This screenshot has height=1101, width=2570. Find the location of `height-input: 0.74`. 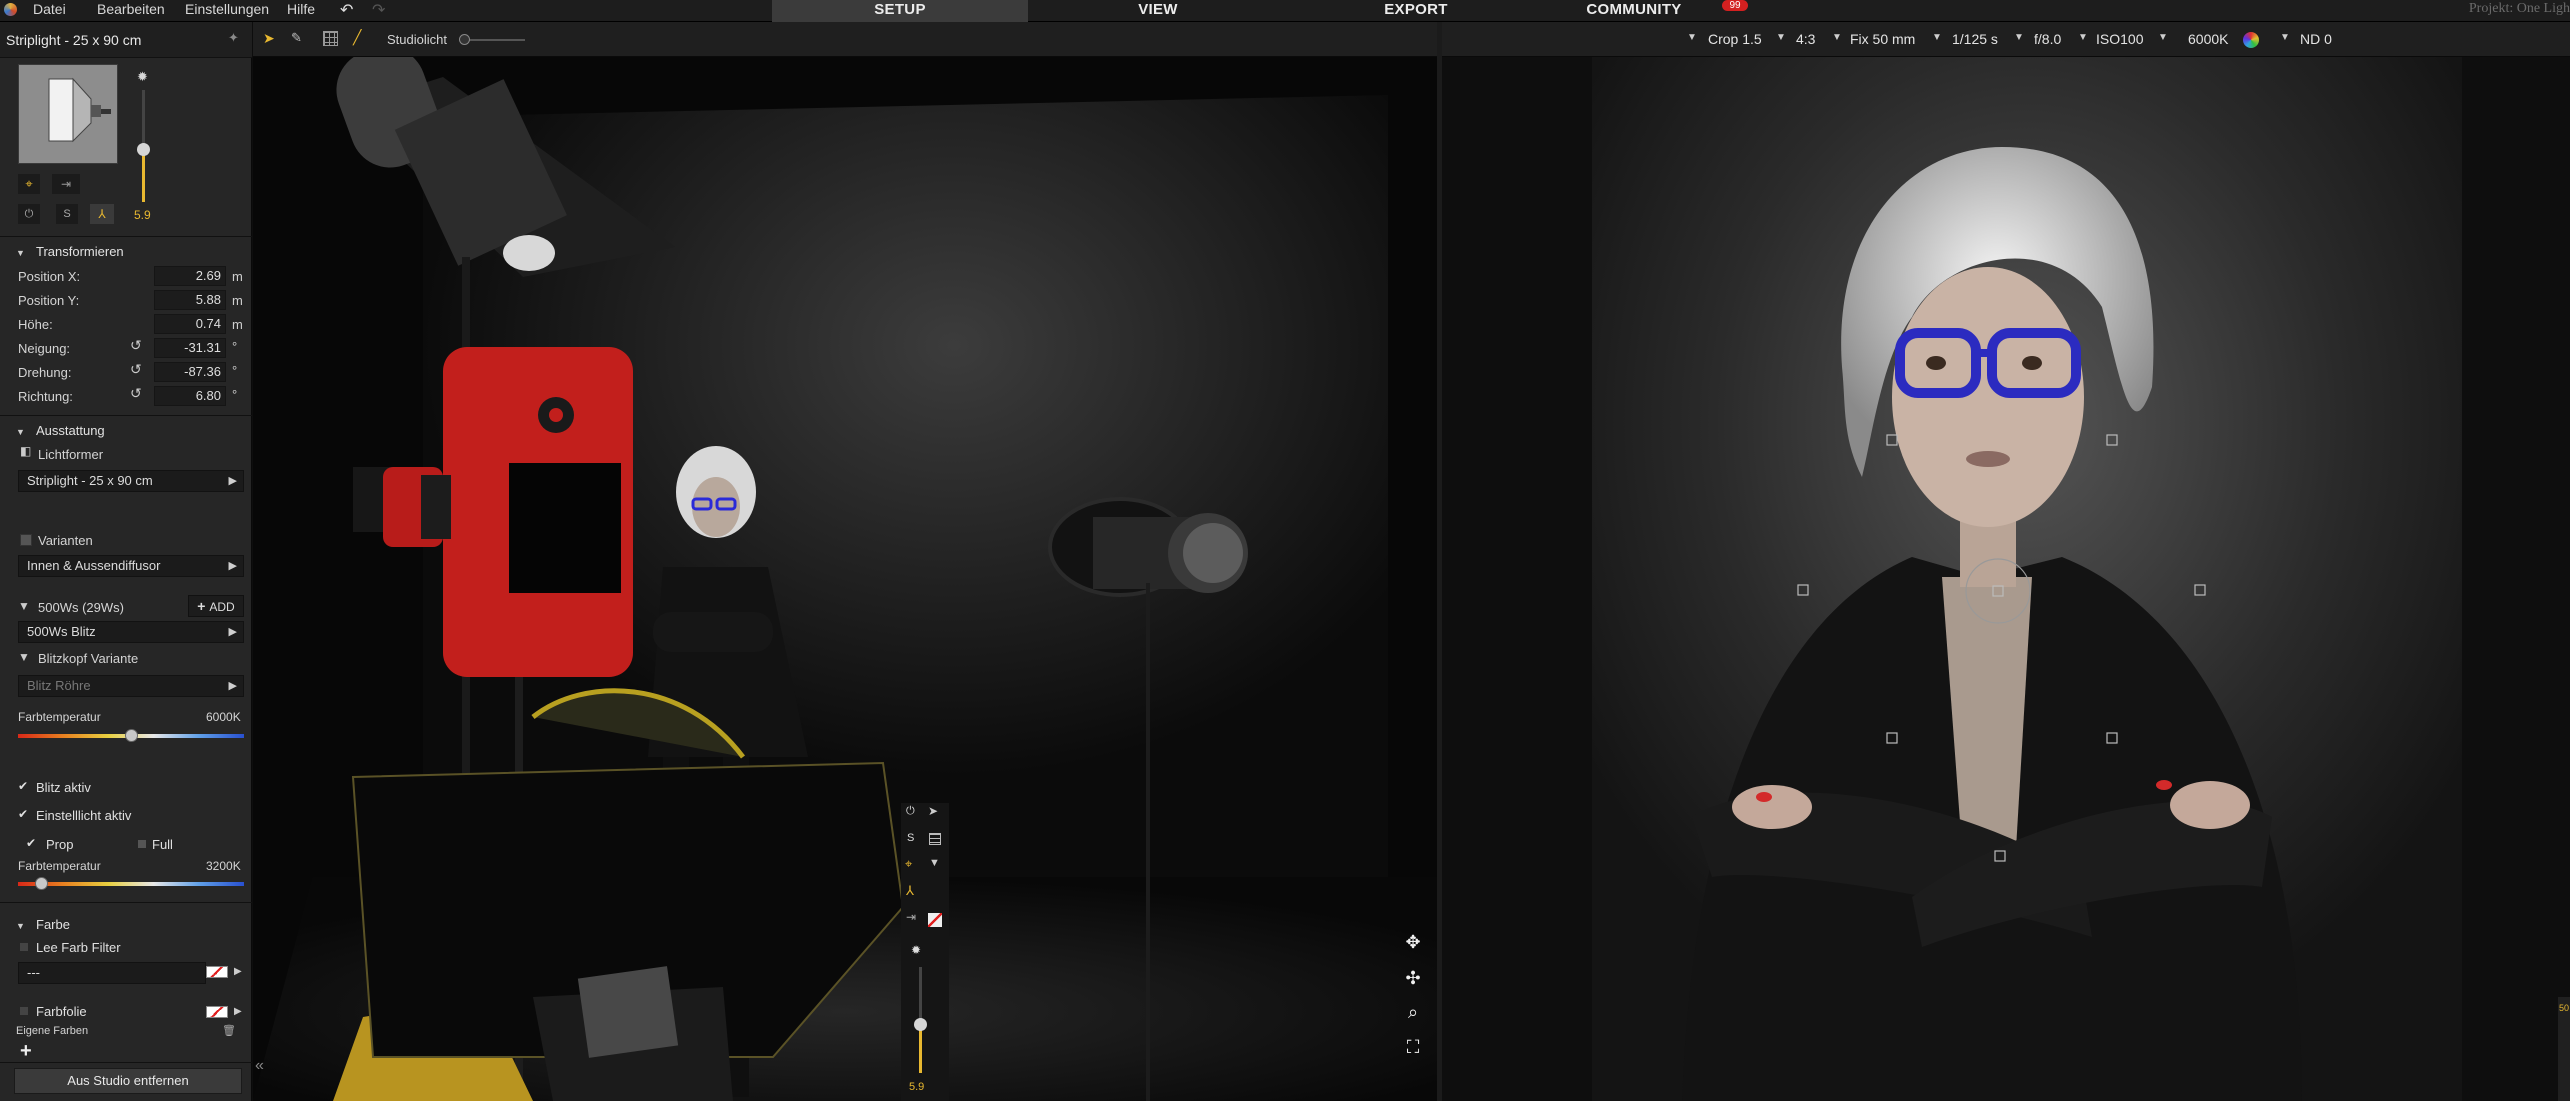

height-input: 0.74 is located at coordinates (190, 324).